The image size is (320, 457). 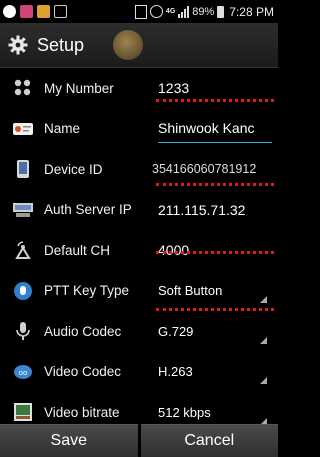 What do you see at coordinates (23, 129) in the screenshot?
I see `name-card-icon` at bounding box center [23, 129].